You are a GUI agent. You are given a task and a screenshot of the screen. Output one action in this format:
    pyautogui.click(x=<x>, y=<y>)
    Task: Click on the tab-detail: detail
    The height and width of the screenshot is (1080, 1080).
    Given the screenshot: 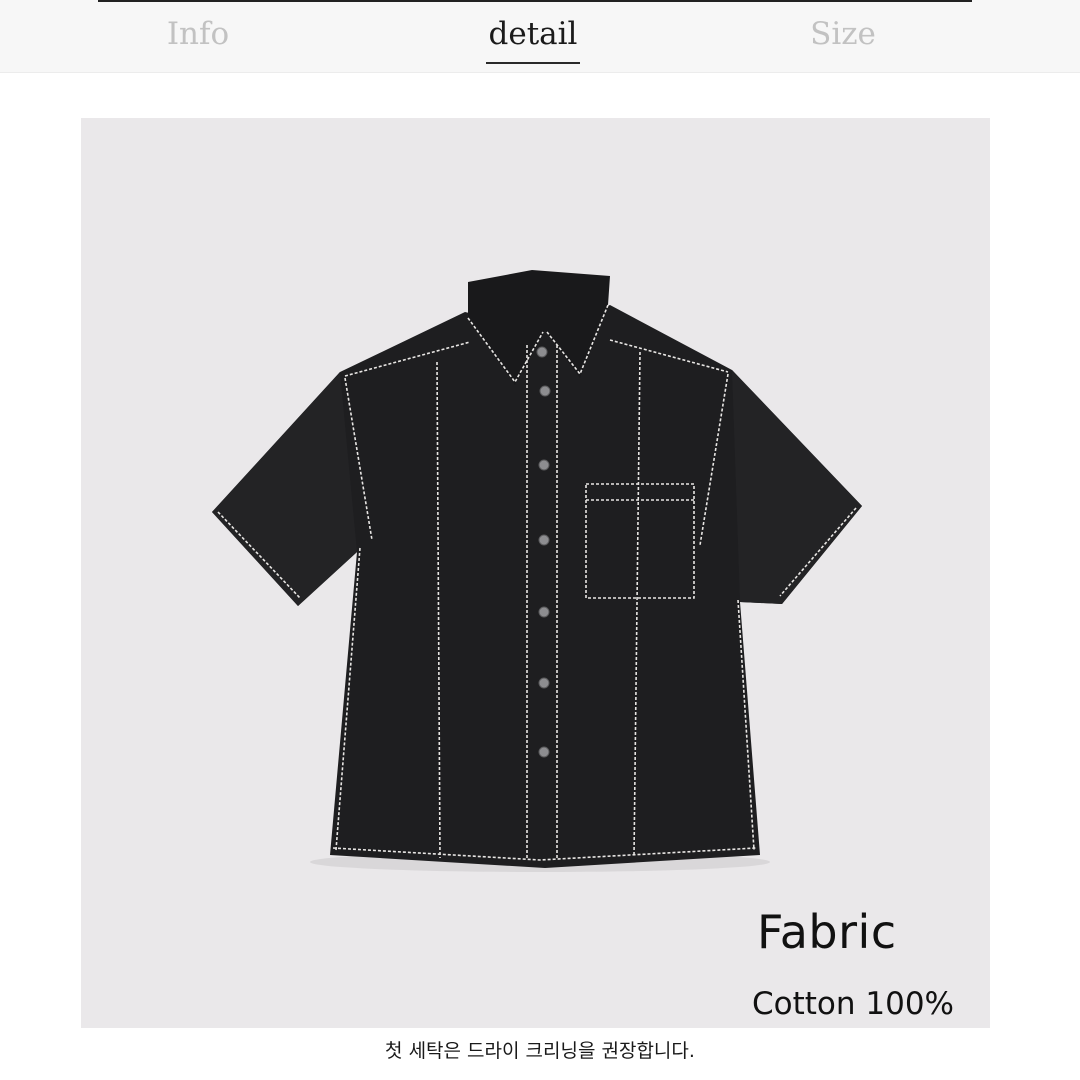 What is the action you would take?
    pyautogui.click(x=533, y=39)
    